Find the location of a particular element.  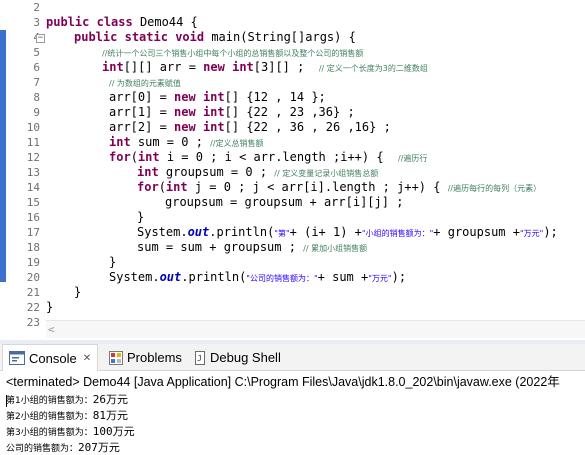

code-line-8: arr[0] = new int[] {12 , 14 }; is located at coordinates (217, 97).